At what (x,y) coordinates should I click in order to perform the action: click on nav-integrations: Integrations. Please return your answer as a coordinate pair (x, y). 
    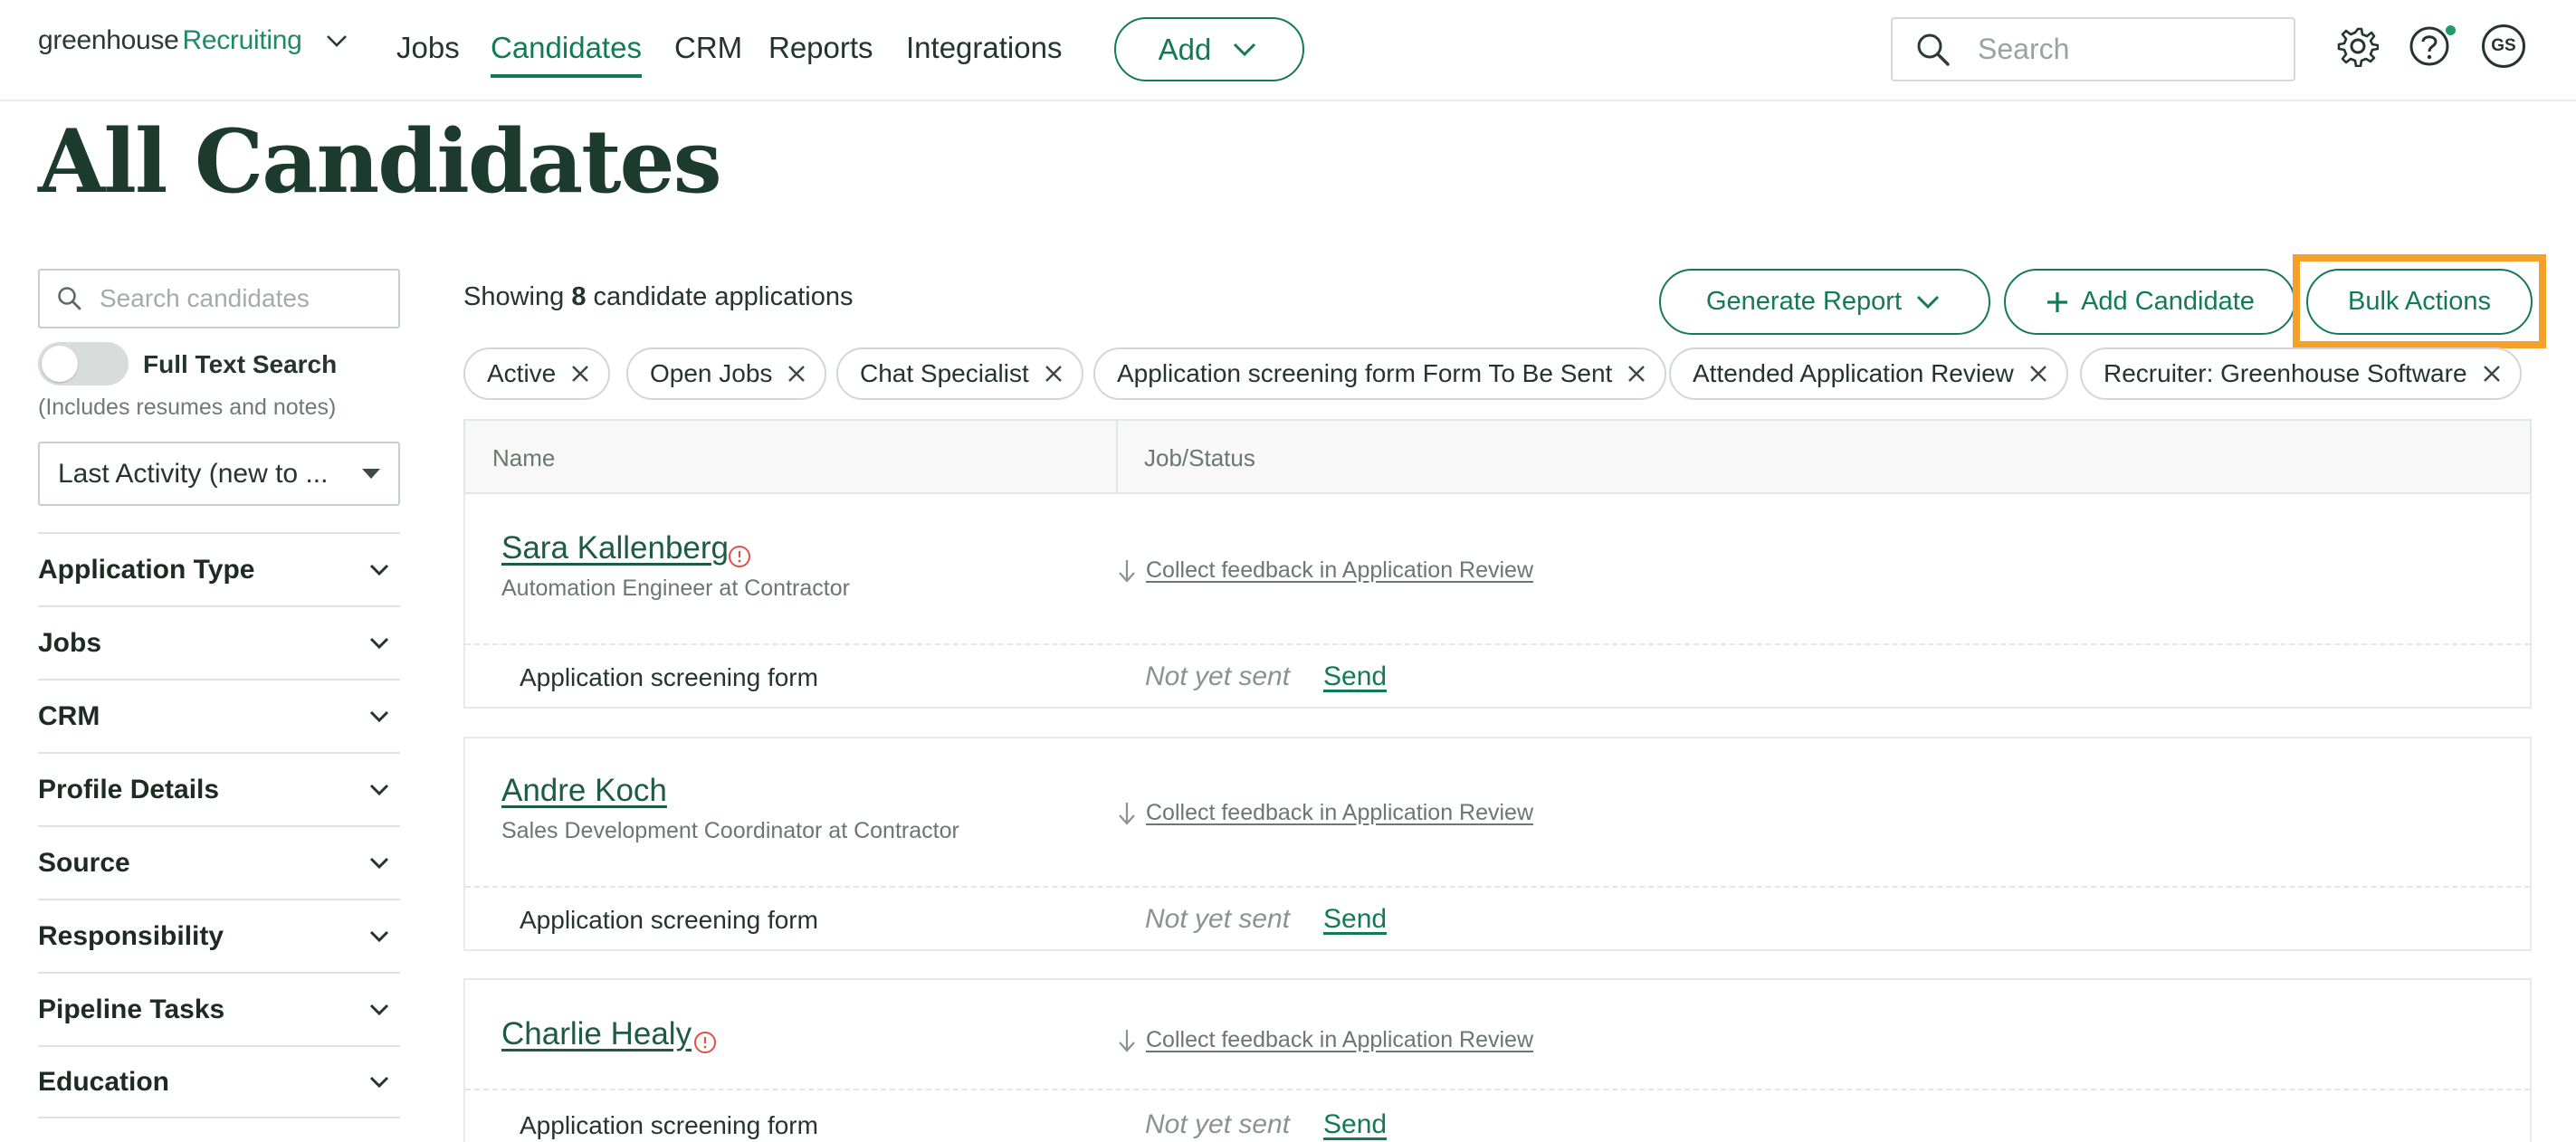
    Looking at the image, I should click on (984, 48).